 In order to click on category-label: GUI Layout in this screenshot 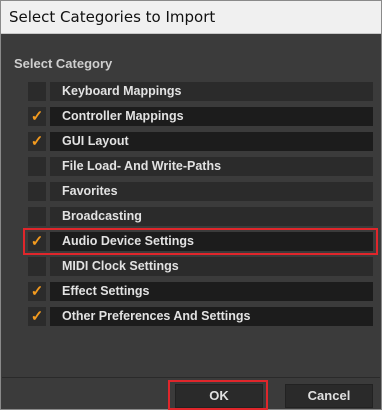, I will do `click(211, 141)`.